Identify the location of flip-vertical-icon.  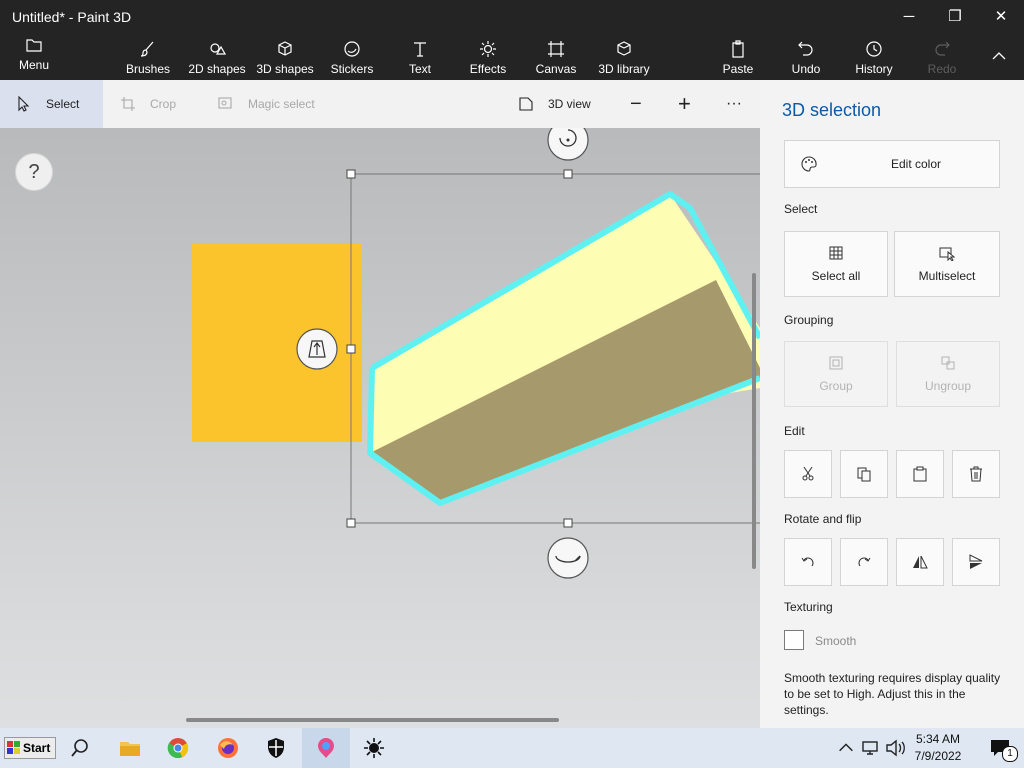
(976, 561).